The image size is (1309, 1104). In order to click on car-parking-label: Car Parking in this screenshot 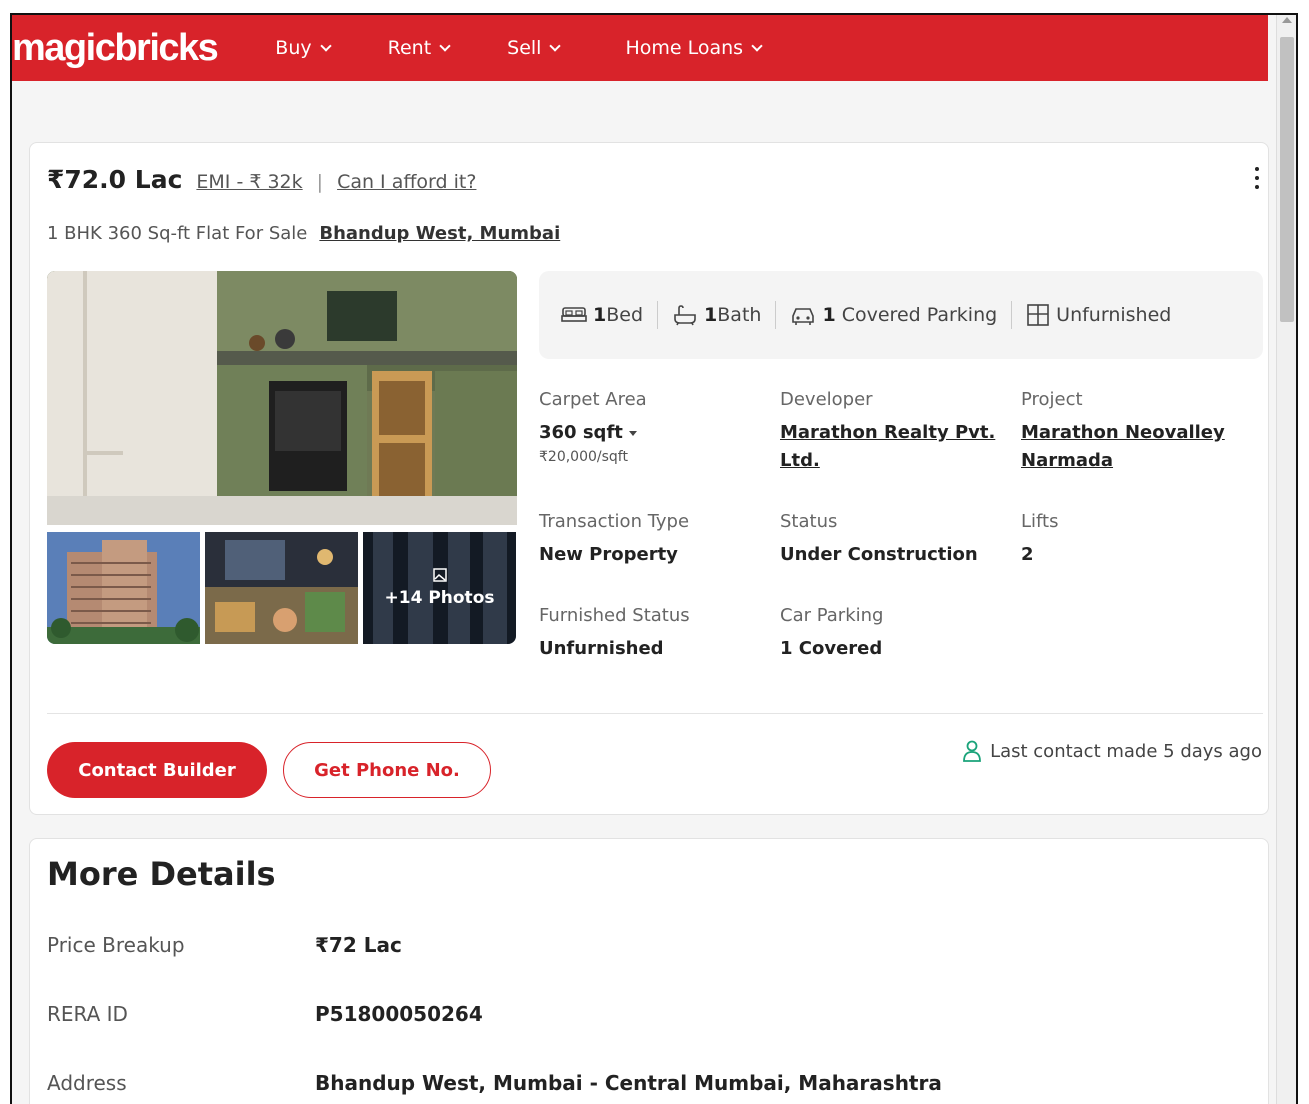, I will do `click(832, 615)`.